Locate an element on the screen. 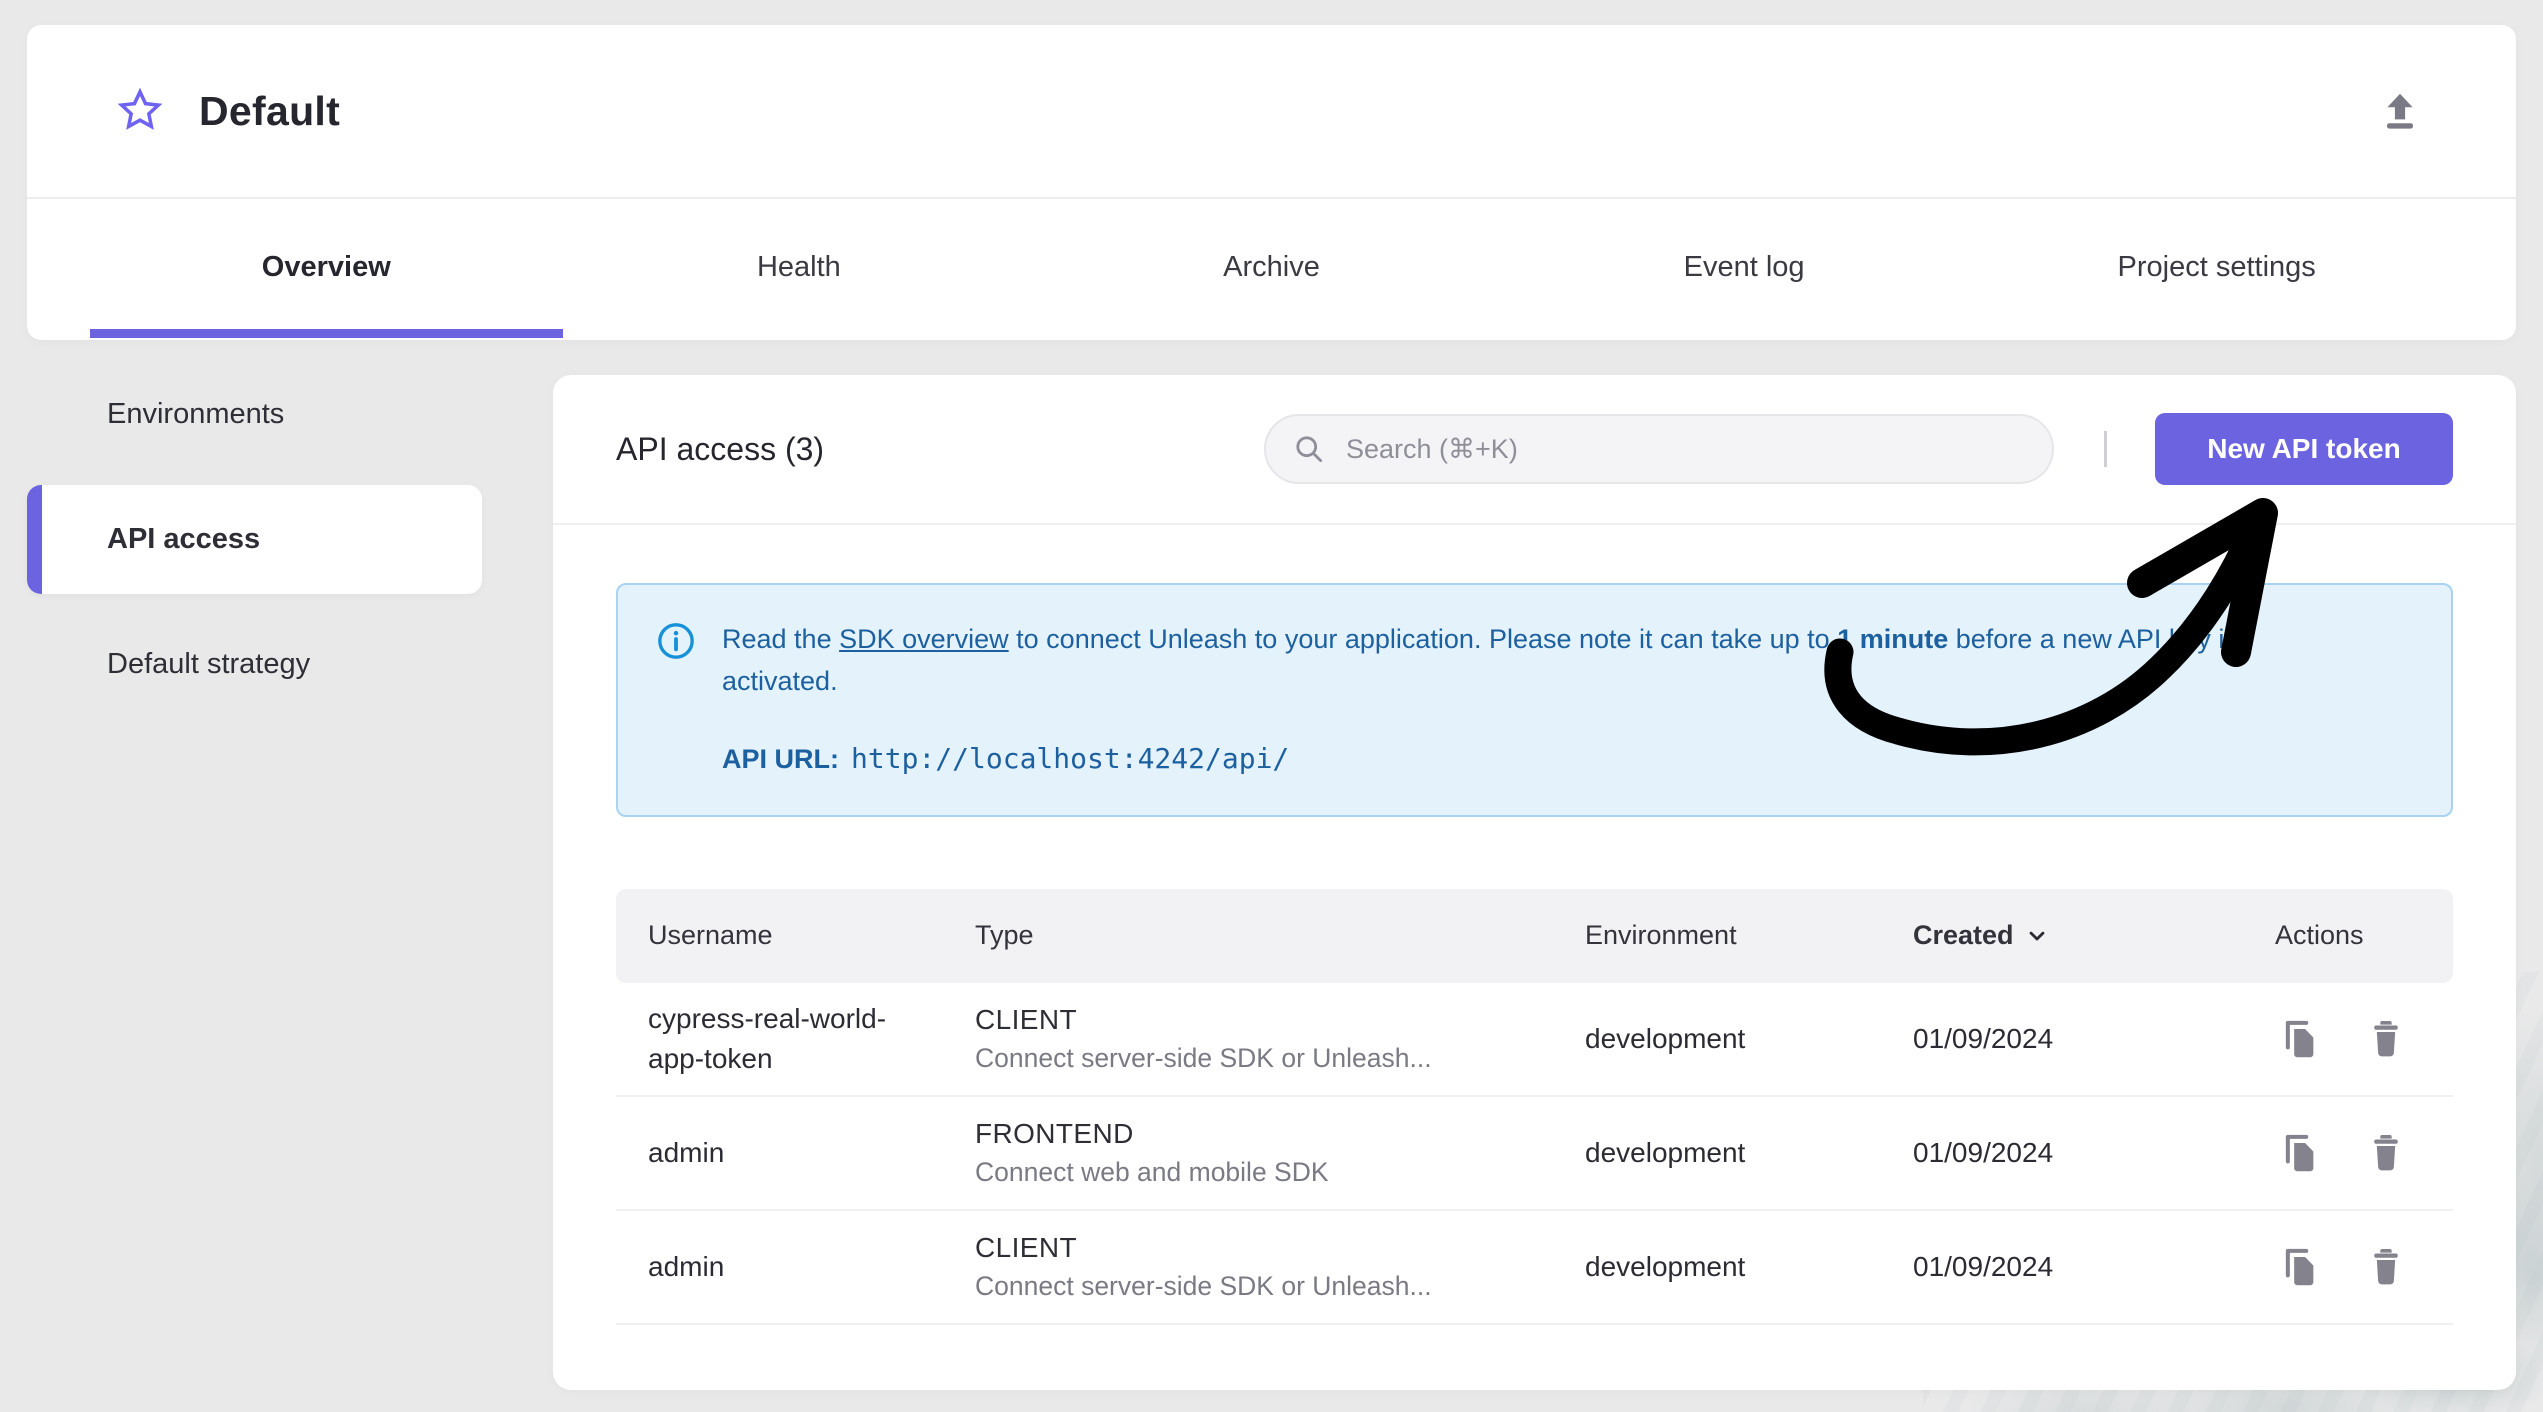 The height and width of the screenshot is (1412, 2543). tab-archive: Archive is located at coordinates (1271, 267).